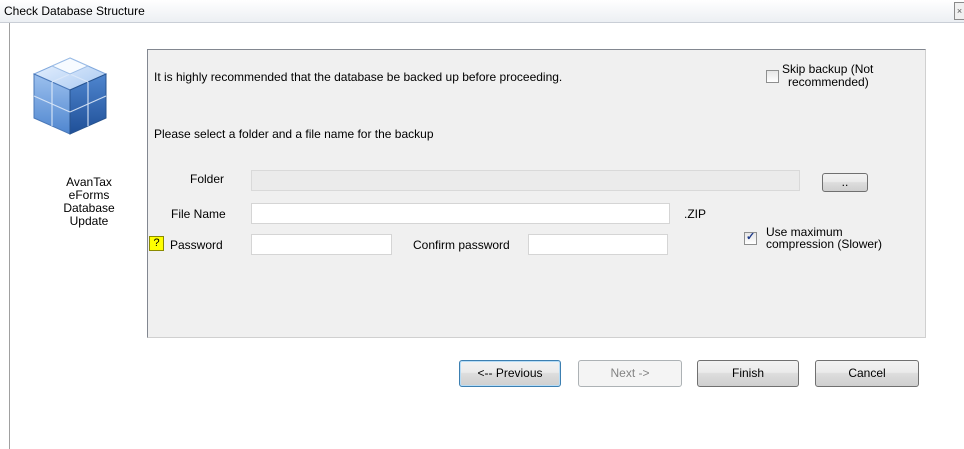 The height and width of the screenshot is (449, 964). I want to click on skip-backup-label: Skip backup (Not recommended), so click(827, 76).